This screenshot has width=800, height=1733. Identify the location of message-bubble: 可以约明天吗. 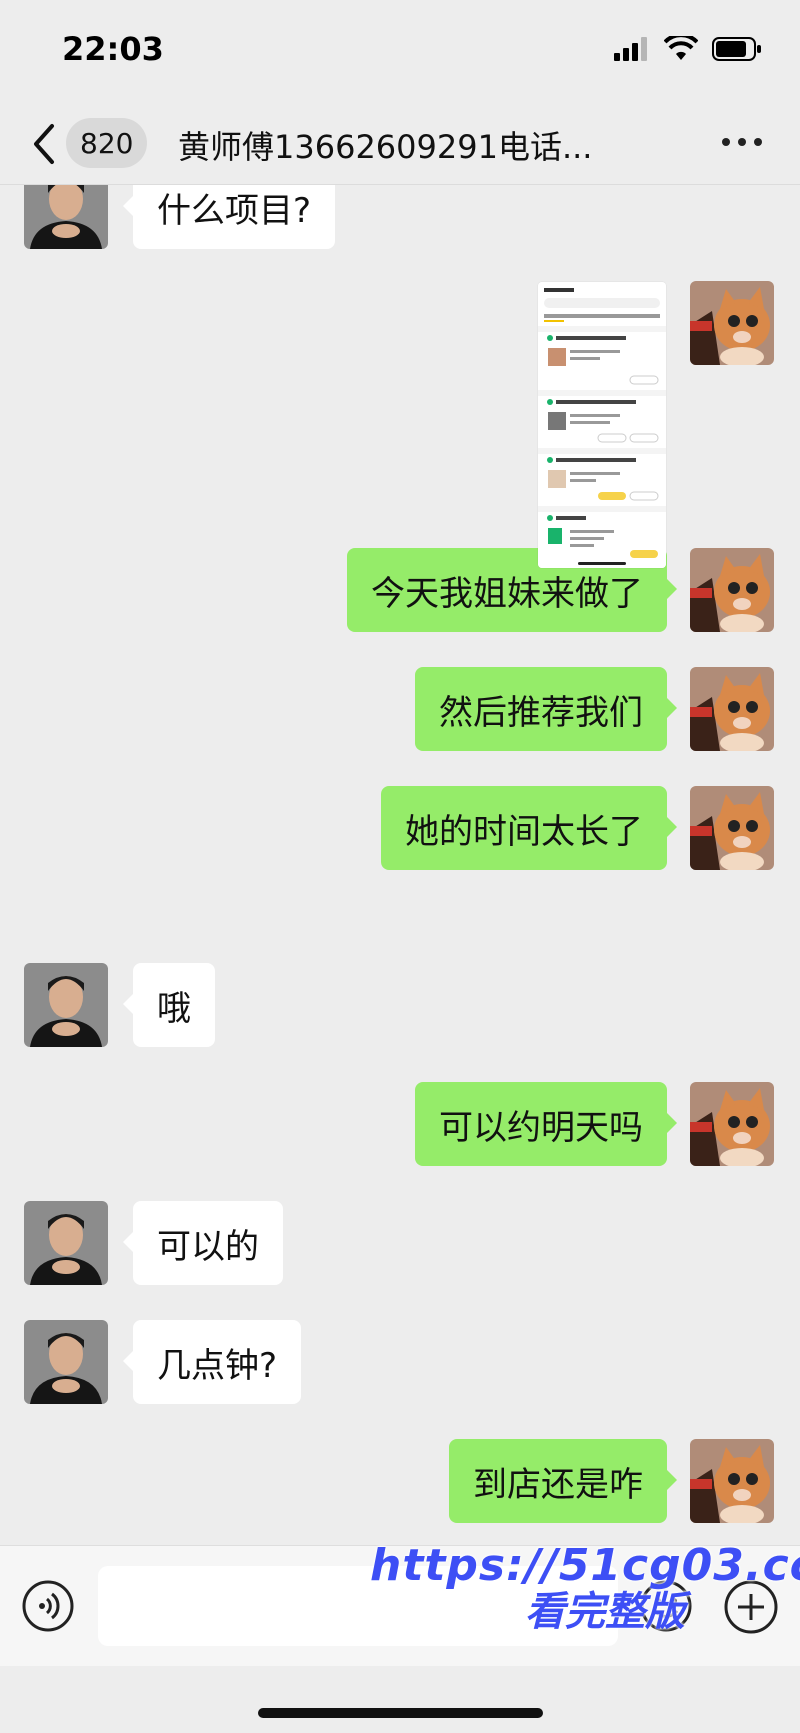
(546, 1124).